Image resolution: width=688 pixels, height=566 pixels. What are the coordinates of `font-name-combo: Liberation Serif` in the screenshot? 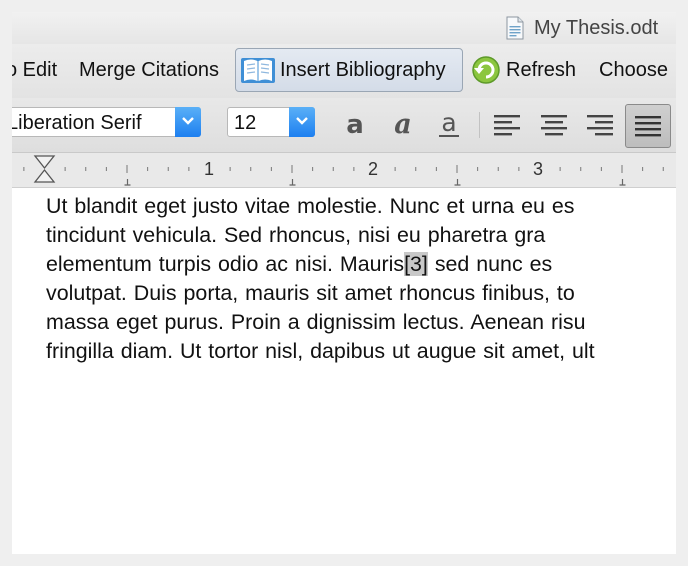 It's located at (106, 122).